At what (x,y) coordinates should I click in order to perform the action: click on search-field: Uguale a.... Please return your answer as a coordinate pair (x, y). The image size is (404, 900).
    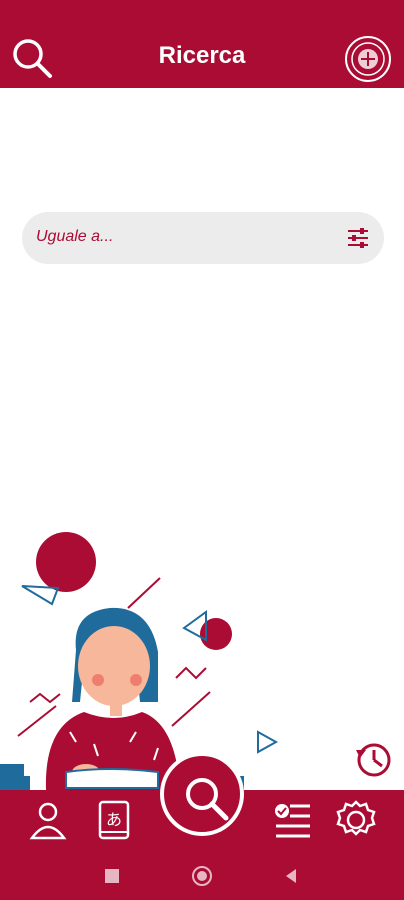
    Looking at the image, I should click on (203, 238).